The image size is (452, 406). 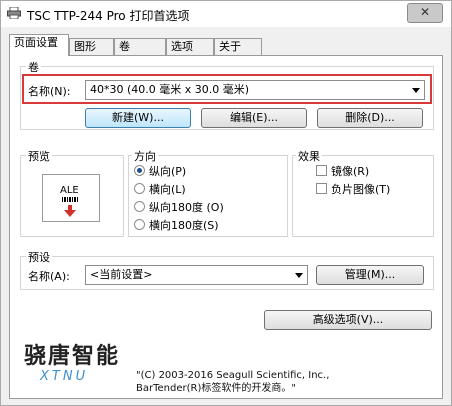 I want to click on negative-image-checkbox, so click(x=321, y=188).